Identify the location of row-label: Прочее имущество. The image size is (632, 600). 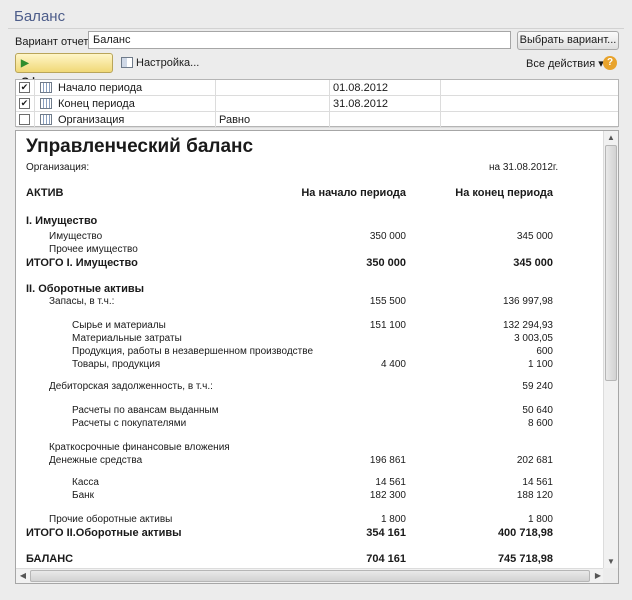
(93, 249).